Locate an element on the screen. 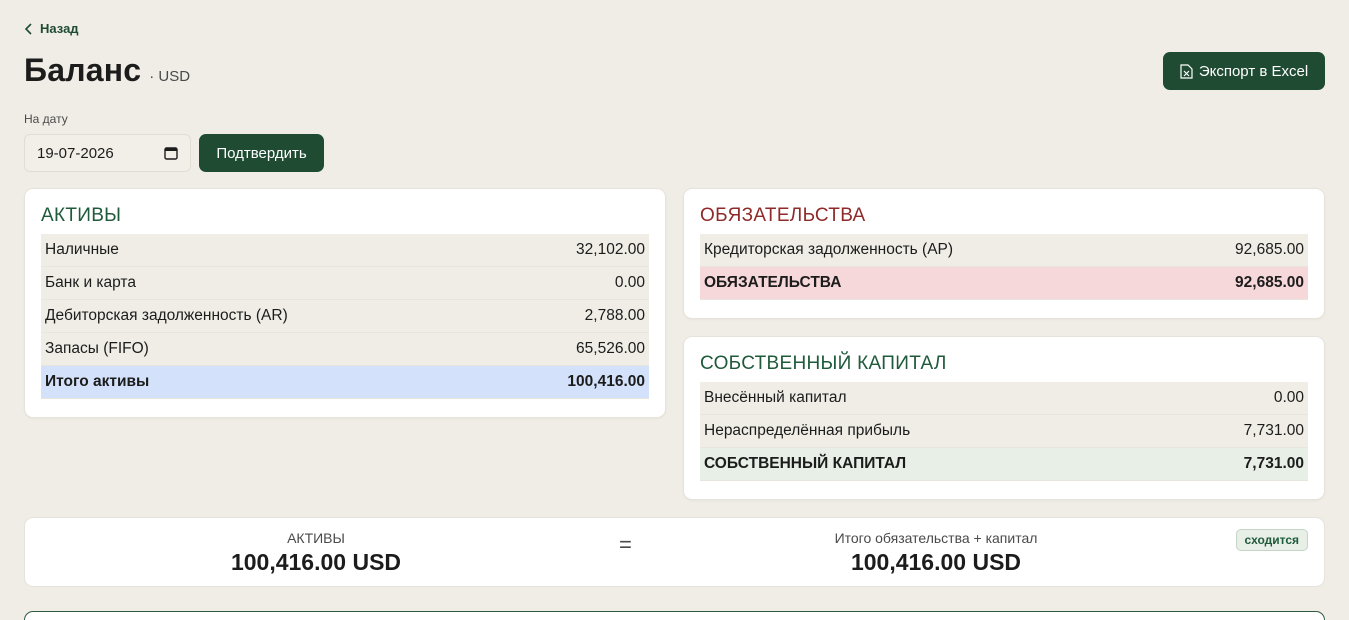 This screenshot has width=1349, height=620. calendar-icon is located at coordinates (171, 153).